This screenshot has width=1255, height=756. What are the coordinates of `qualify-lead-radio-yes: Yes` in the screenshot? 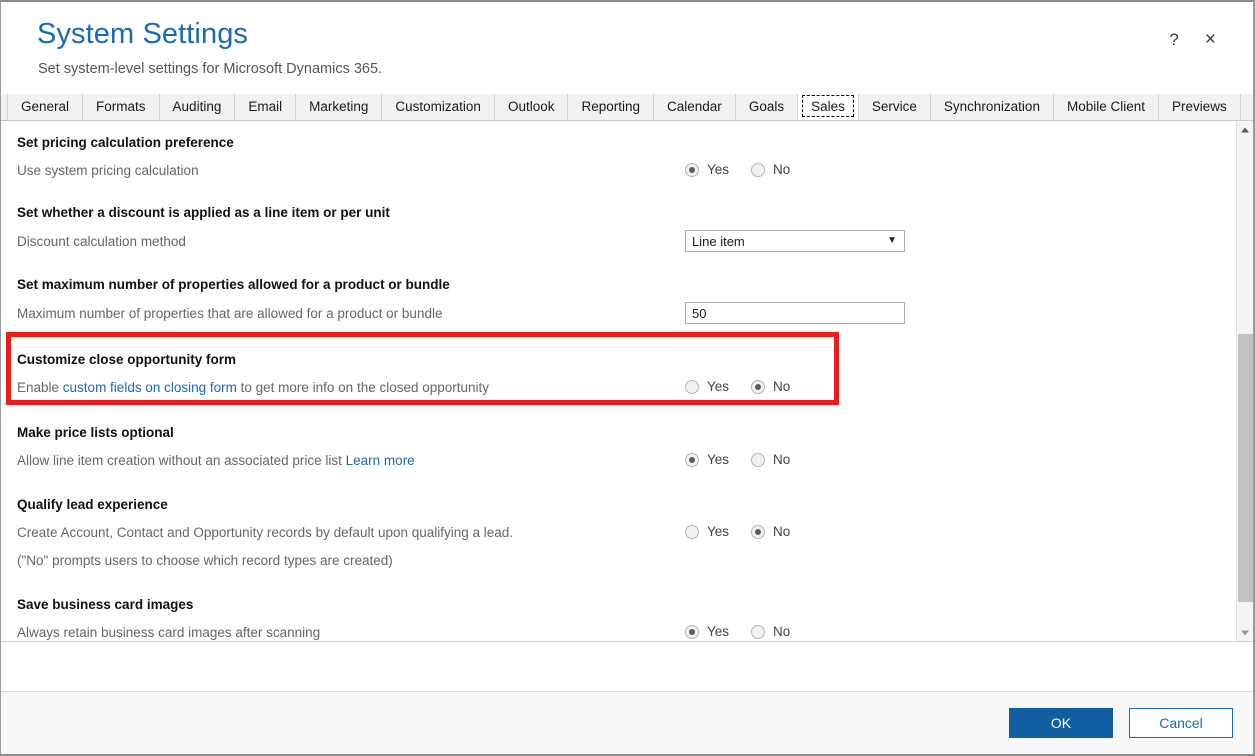 It's located at (707, 532).